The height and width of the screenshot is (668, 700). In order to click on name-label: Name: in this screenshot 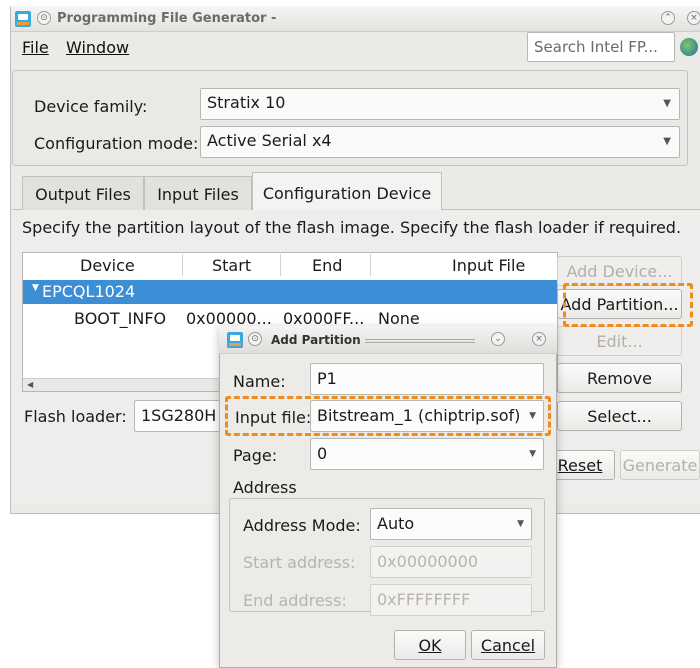, I will do `click(259, 381)`.